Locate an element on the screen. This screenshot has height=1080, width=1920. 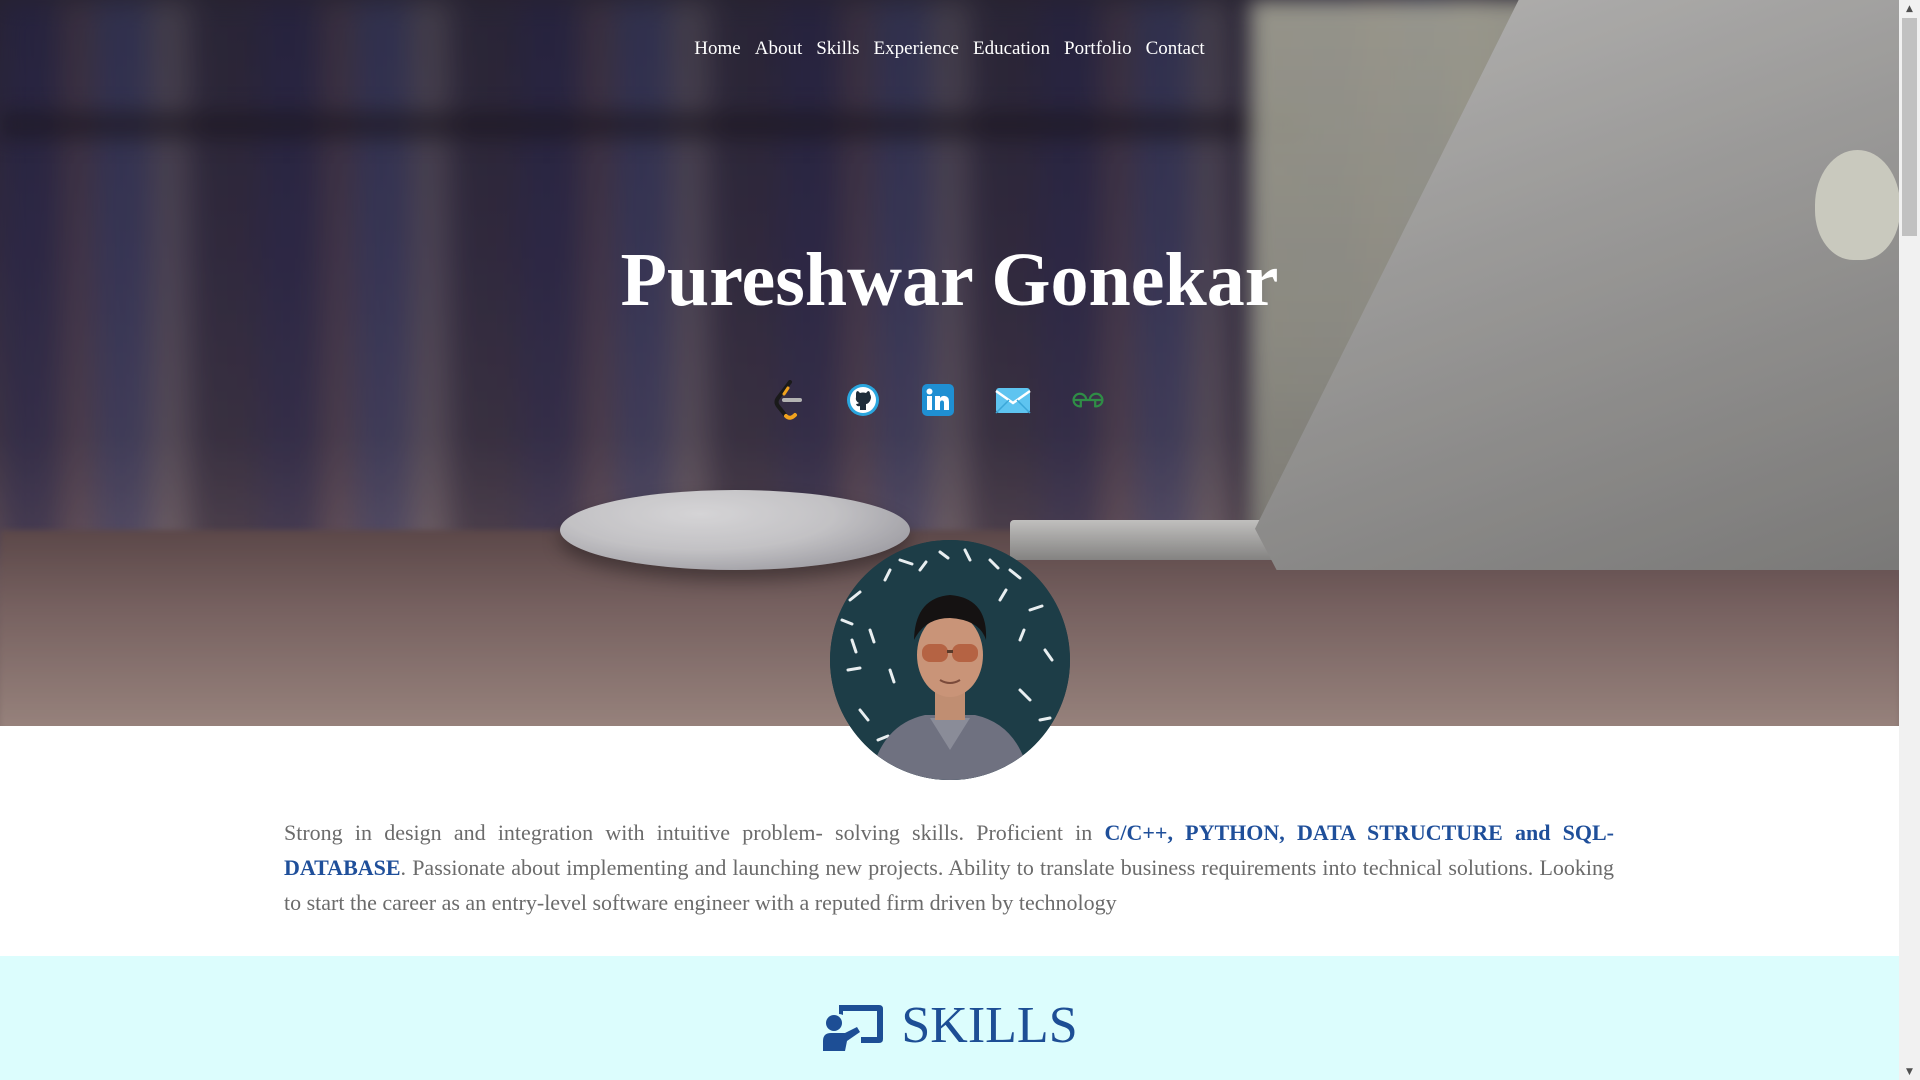
nav-home: Home is located at coordinates (717, 49).